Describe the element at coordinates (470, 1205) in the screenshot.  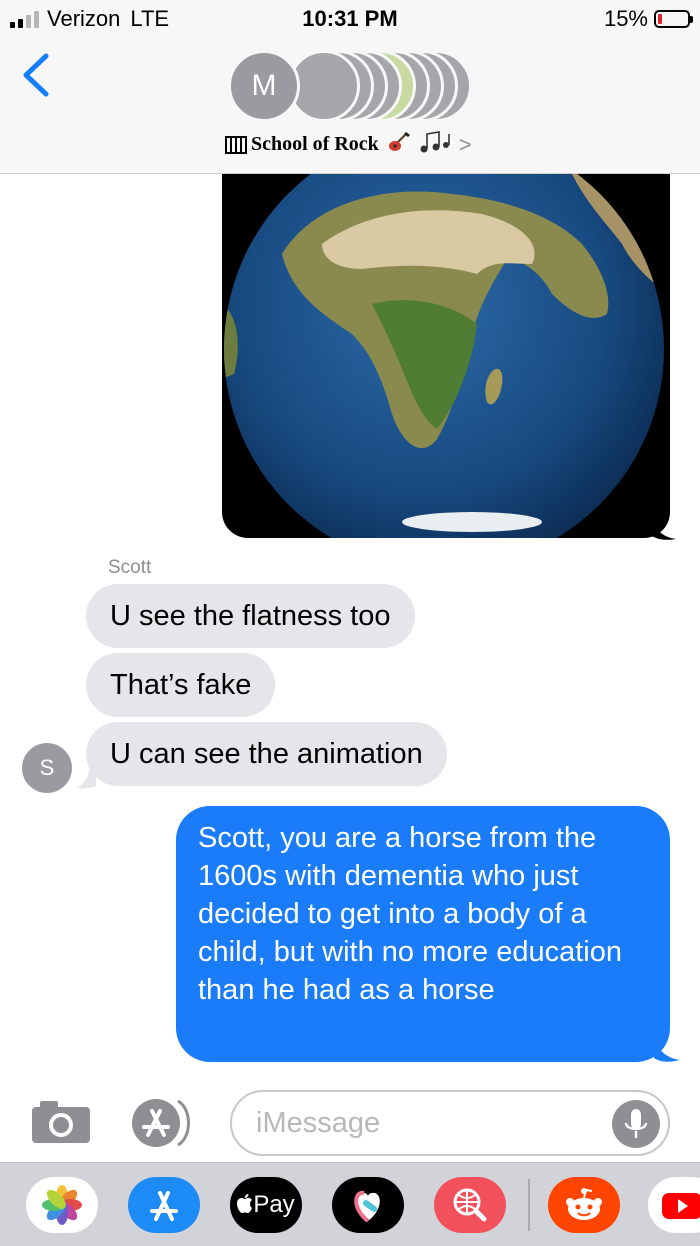
I see `web-images-icon` at that location.